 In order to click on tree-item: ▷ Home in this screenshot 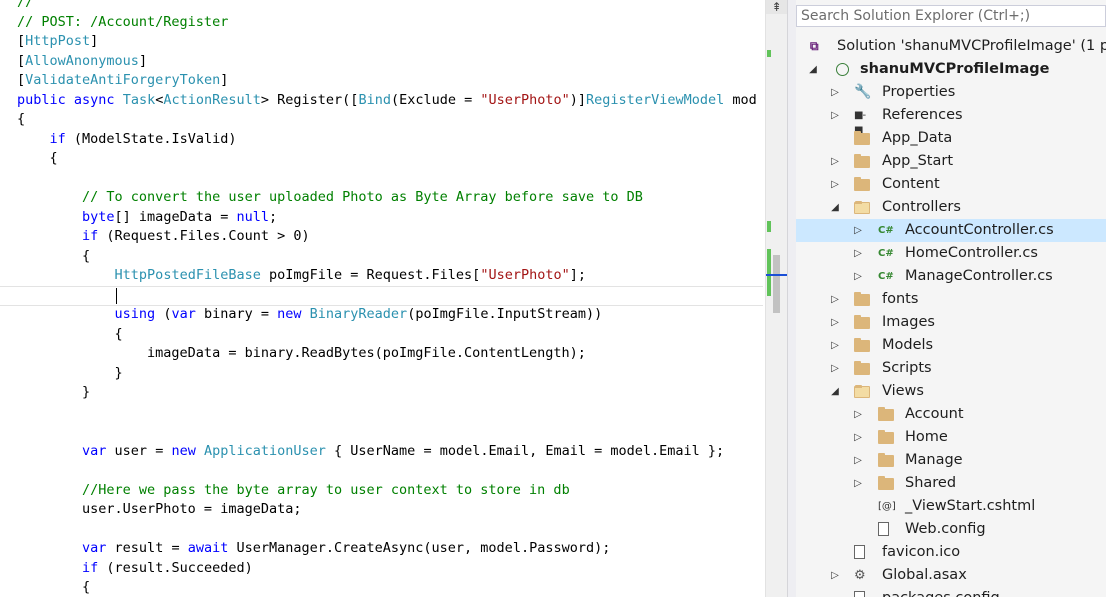, I will do `click(951, 437)`.